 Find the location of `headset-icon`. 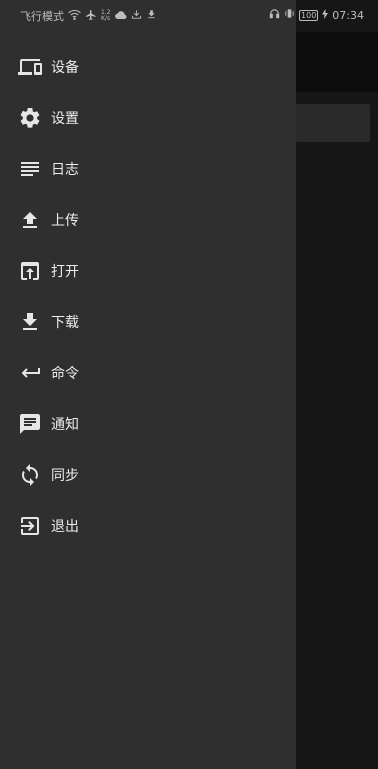

headset-icon is located at coordinates (274, 15).